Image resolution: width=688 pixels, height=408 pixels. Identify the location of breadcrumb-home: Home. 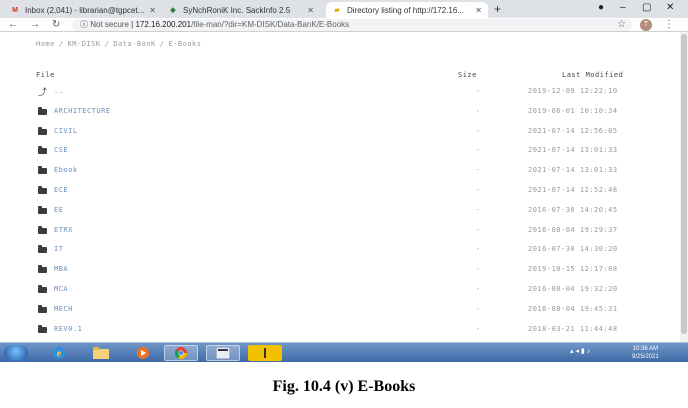
(45, 44).